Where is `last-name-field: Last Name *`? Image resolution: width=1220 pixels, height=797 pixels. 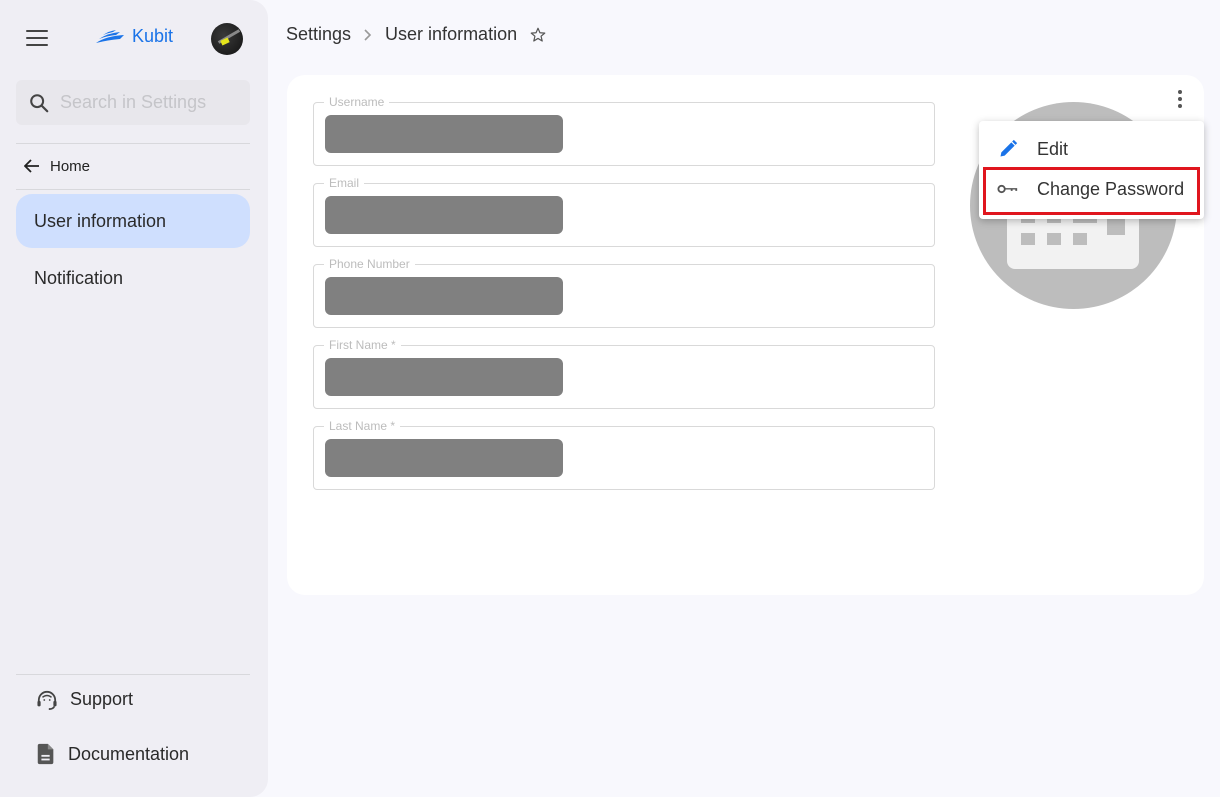
last-name-field: Last Name * is located at coordinates (624, 454).